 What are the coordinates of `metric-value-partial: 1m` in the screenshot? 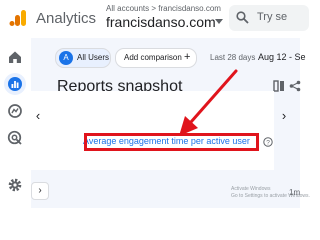 It's located at (295, 192).